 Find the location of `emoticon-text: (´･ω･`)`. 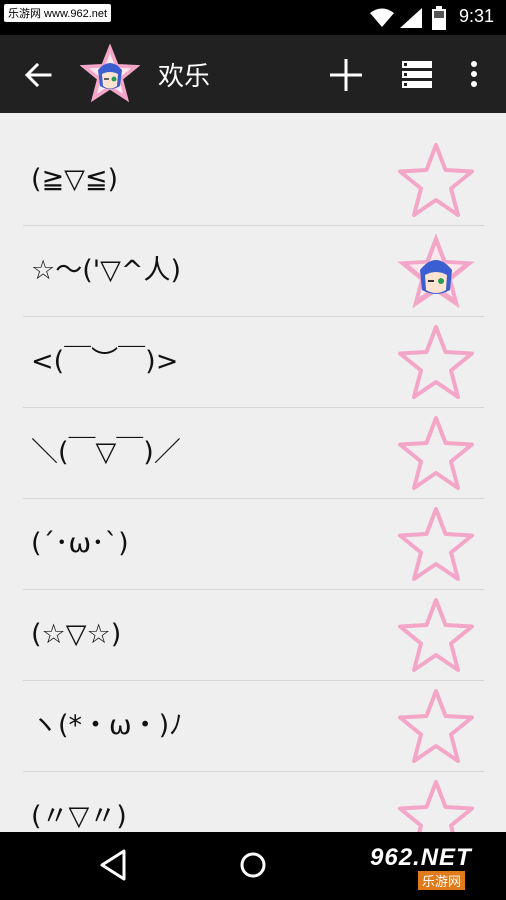

emoticon-text: (´･ω･`) is located at coordinates (80, 543).